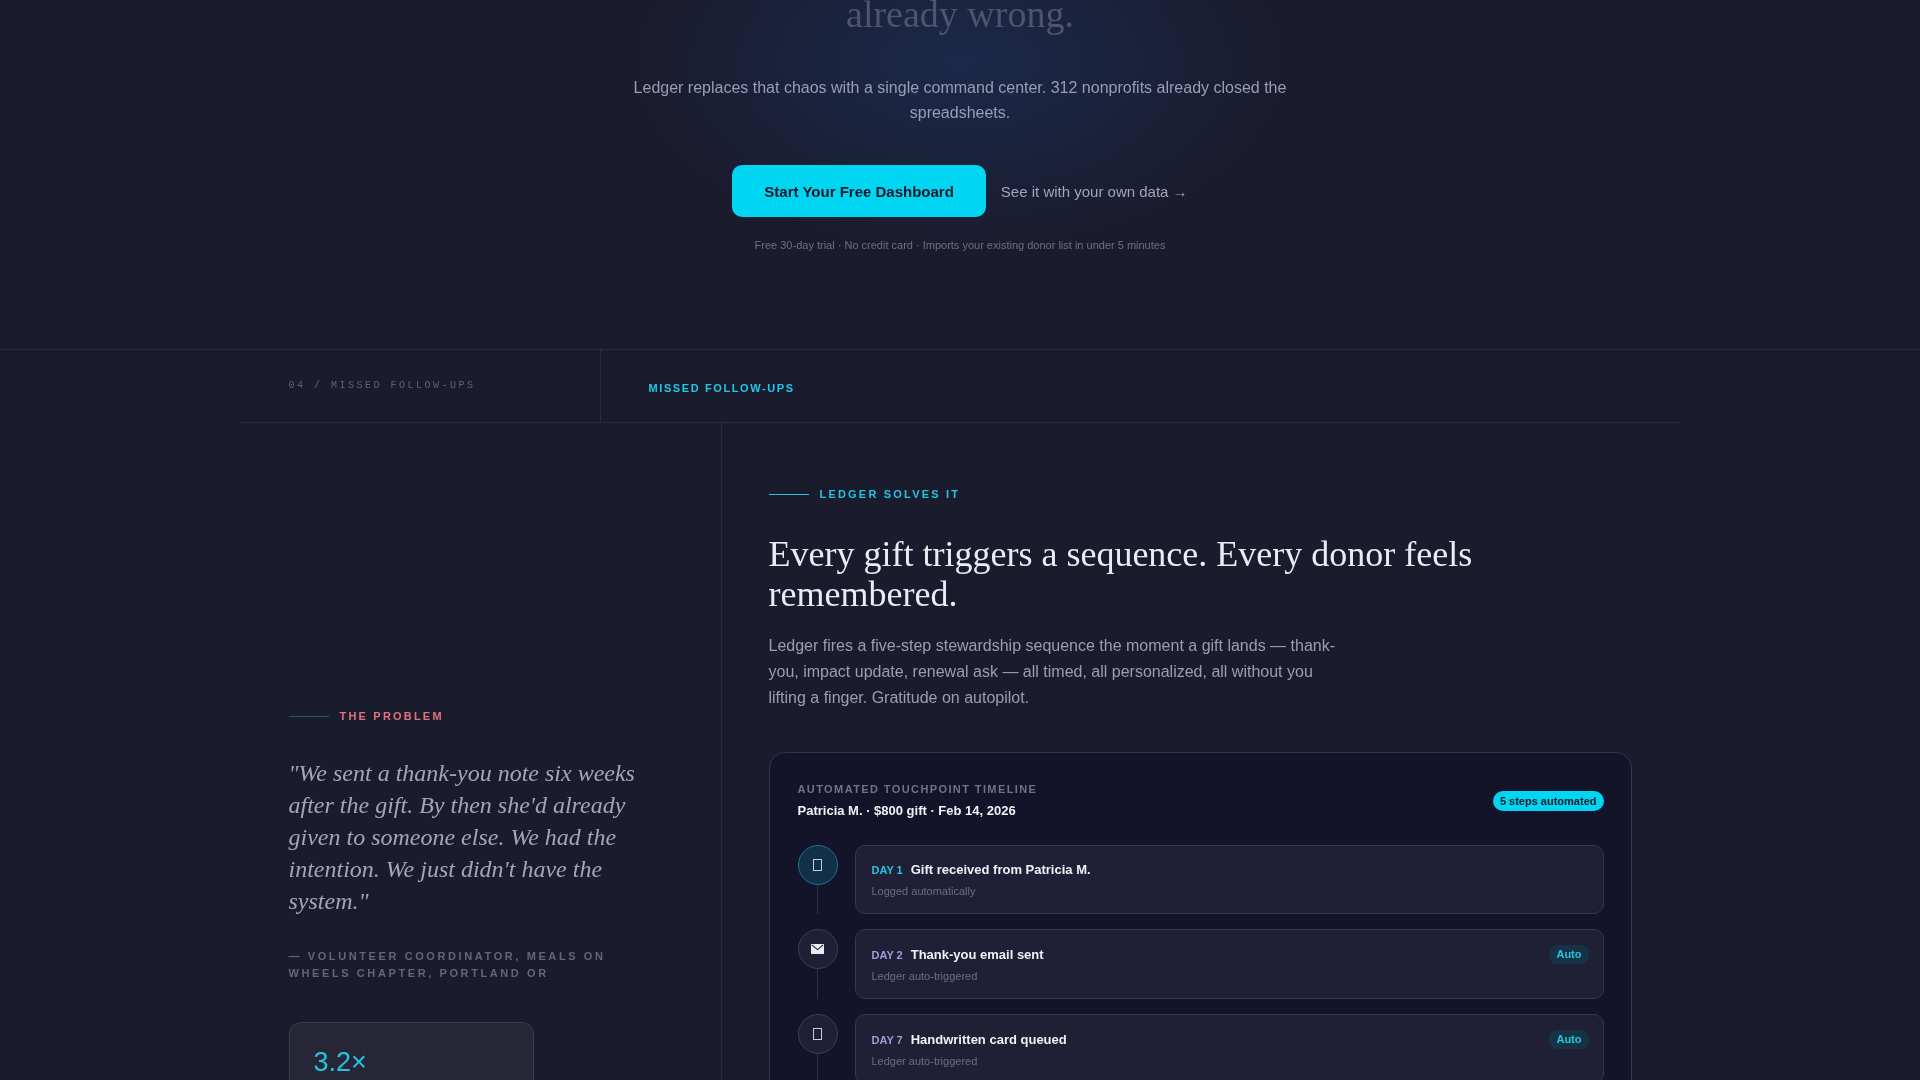 The width and height of the screenshot is (1920, 1080). Describe the element at coordinates (340, 1062) in the screenshot. I see `stat-value: 3.2×` at that location.